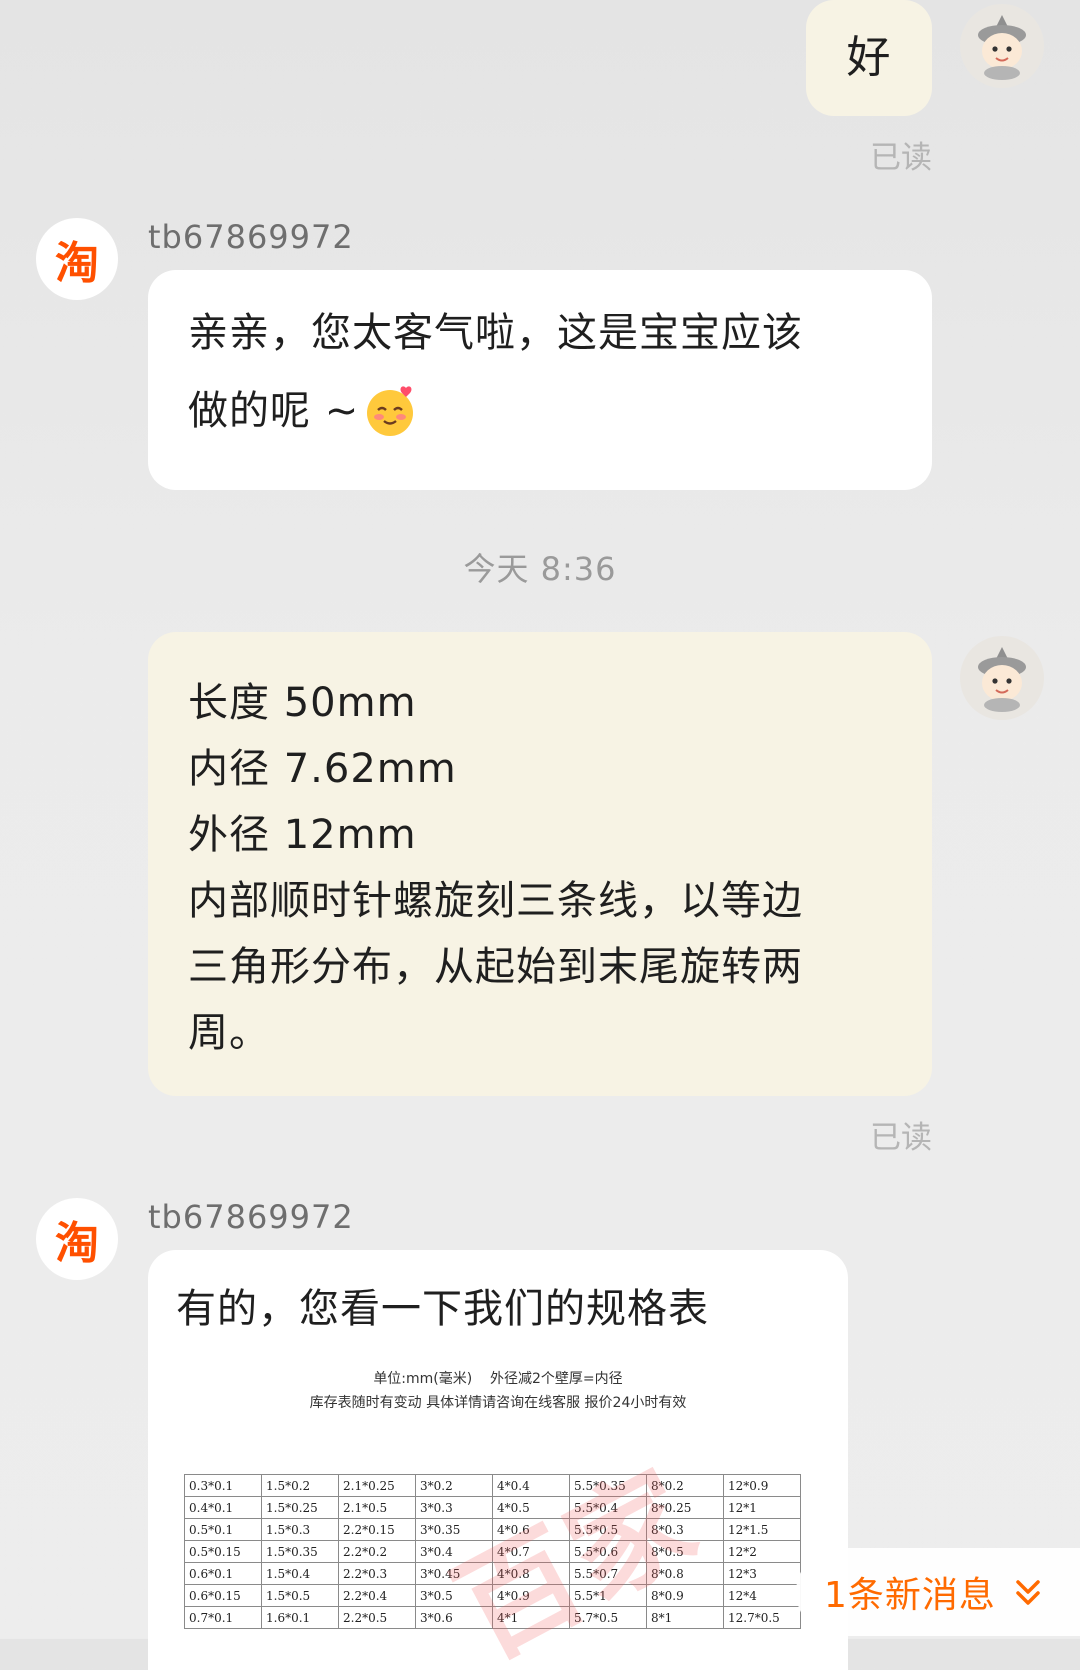 The height and width of the screenshot is (1670, 1080). I want to click on message-line: 外径 12mm, so click(302, 835).